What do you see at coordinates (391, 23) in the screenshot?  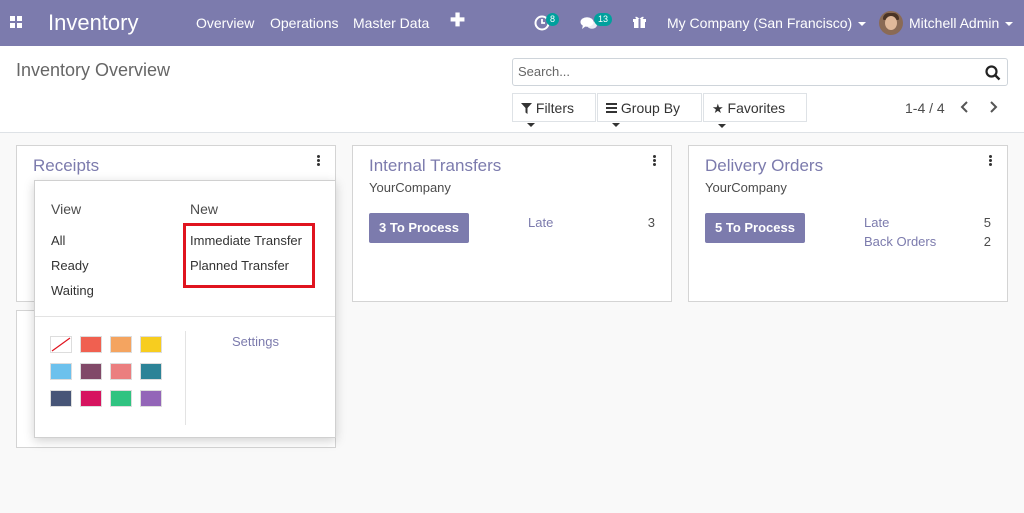 I see `menu-master-data: Master Data` at bounding box center [391, 23].